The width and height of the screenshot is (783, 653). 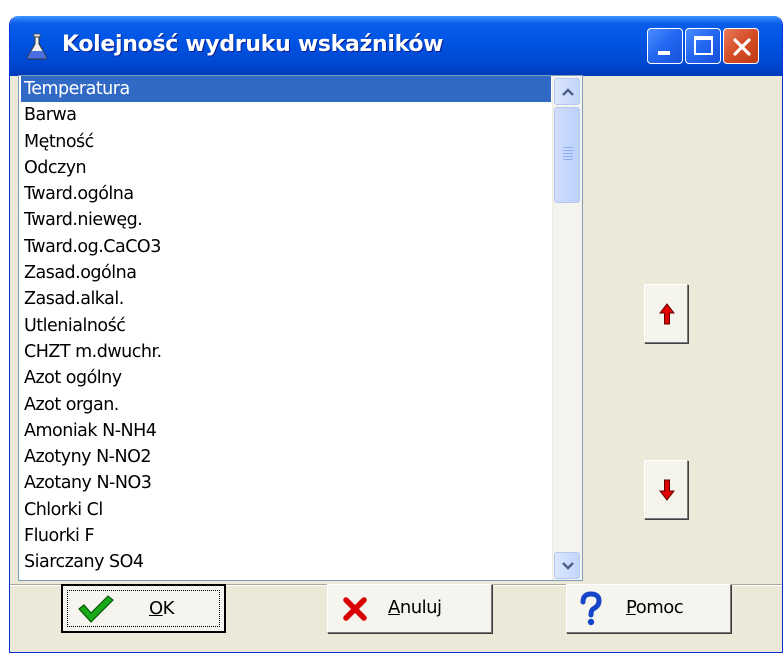 I want to click on list-item: Utlenialność, so click(x=286, y=326).